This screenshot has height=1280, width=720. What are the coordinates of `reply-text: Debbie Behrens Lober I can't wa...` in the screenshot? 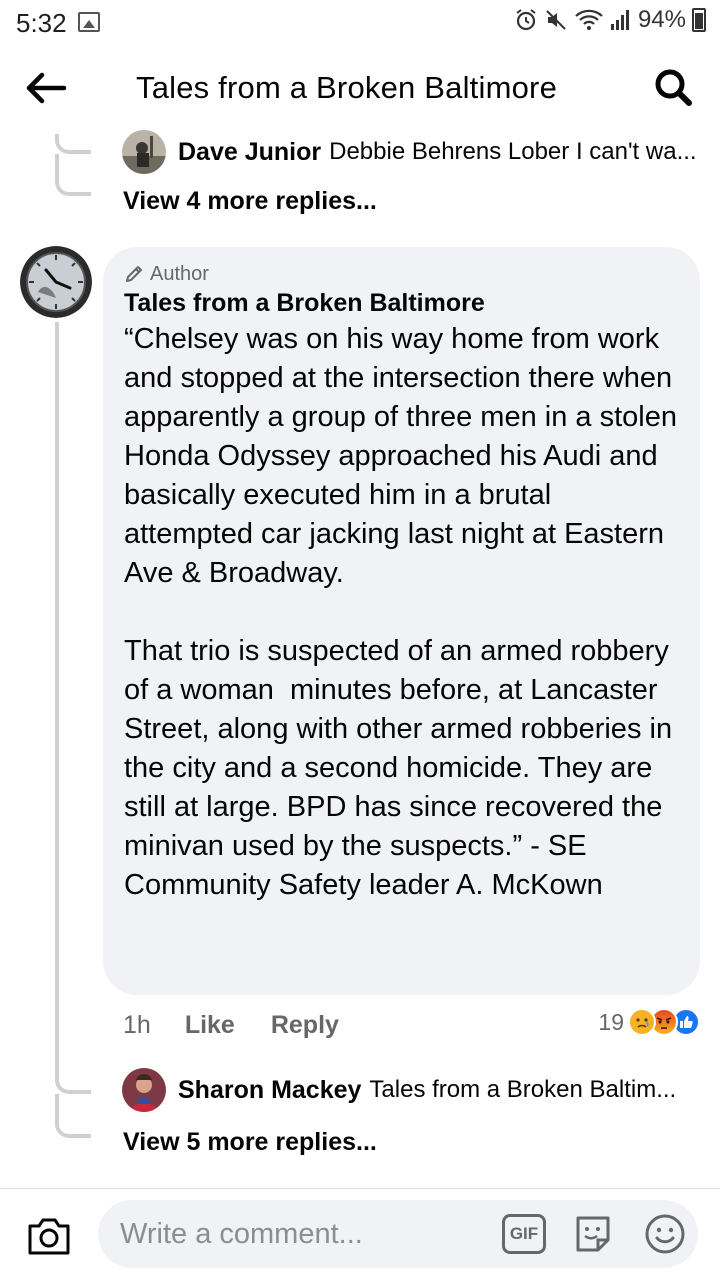 It's located at (513, 151).